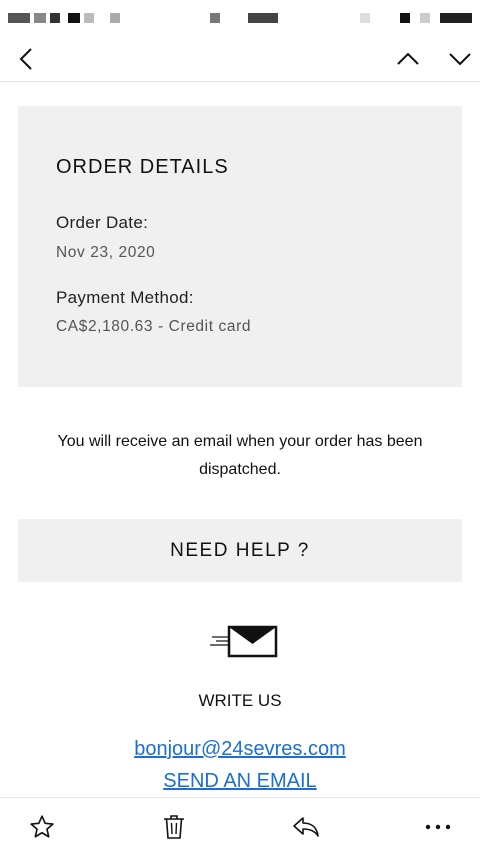  I want to click on chevron-left-icon, so click(25, 59).